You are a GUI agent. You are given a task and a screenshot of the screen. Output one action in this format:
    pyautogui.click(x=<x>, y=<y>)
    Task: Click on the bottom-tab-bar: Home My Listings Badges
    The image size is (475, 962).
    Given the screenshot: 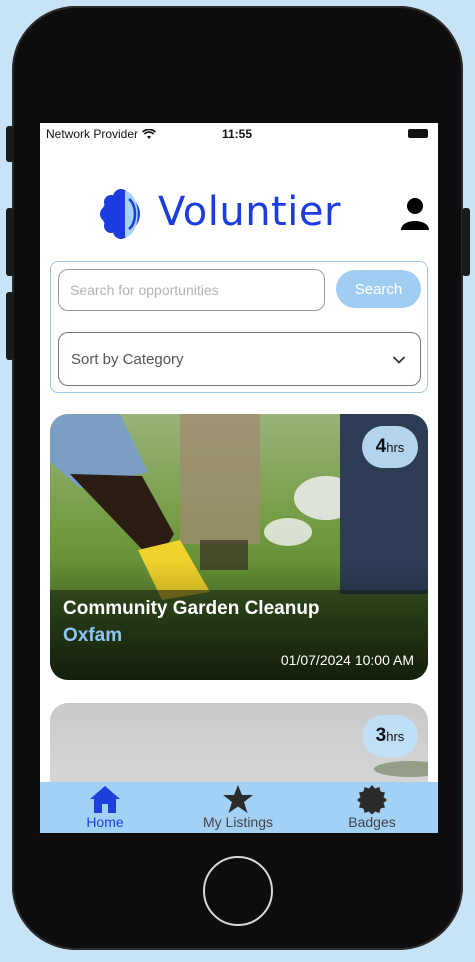 What is the action you would take?
    pyautogui.click(x=239, y=807)
    